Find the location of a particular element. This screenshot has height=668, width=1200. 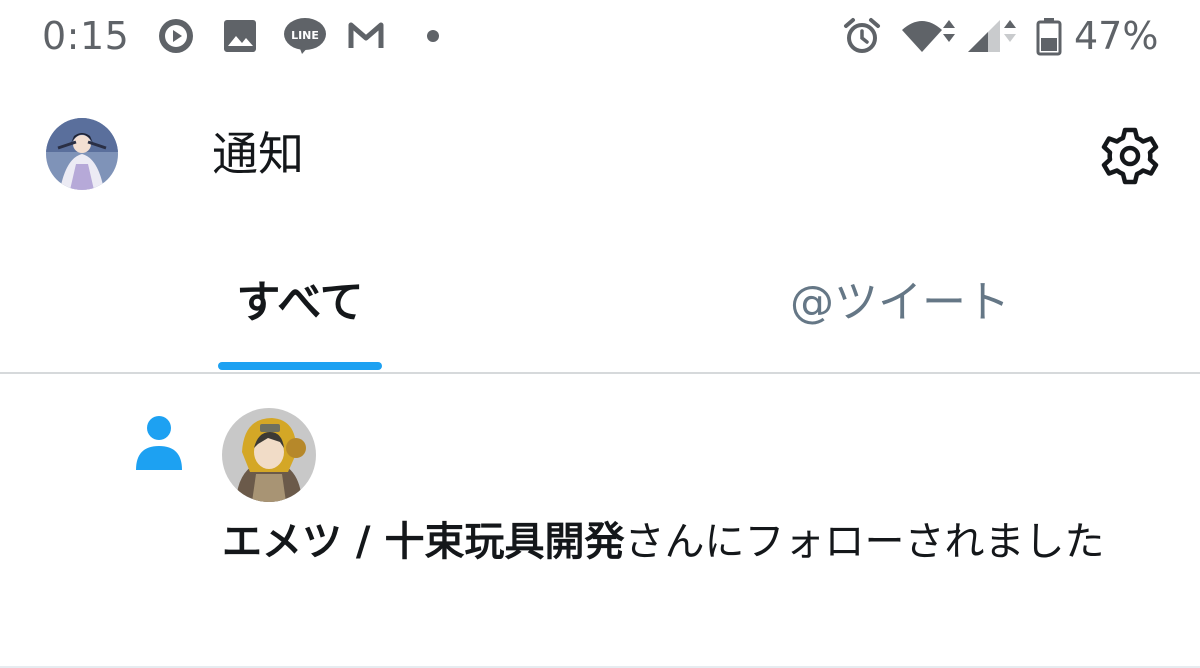

cell-signal-icon is located at coordinates (992, 36).